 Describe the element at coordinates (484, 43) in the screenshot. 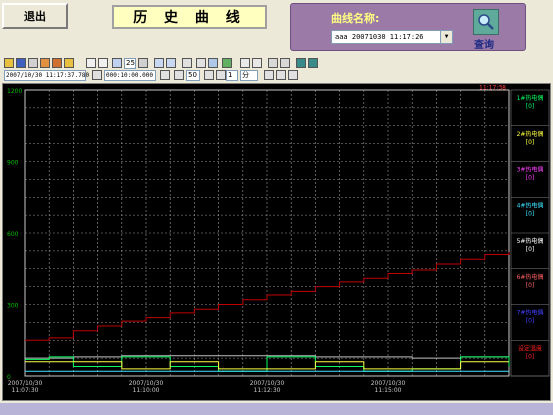

I see `query-button: 查询` at that location.